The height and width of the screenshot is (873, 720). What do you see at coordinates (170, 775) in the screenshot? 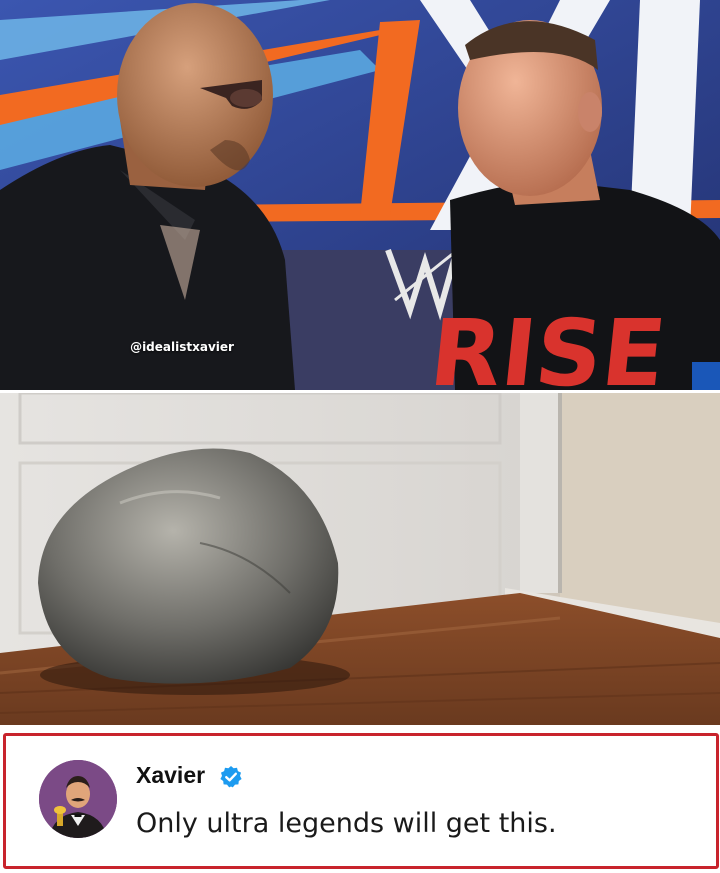
I see `comment-author-name: Xavier` at bounding box center [170, 775].